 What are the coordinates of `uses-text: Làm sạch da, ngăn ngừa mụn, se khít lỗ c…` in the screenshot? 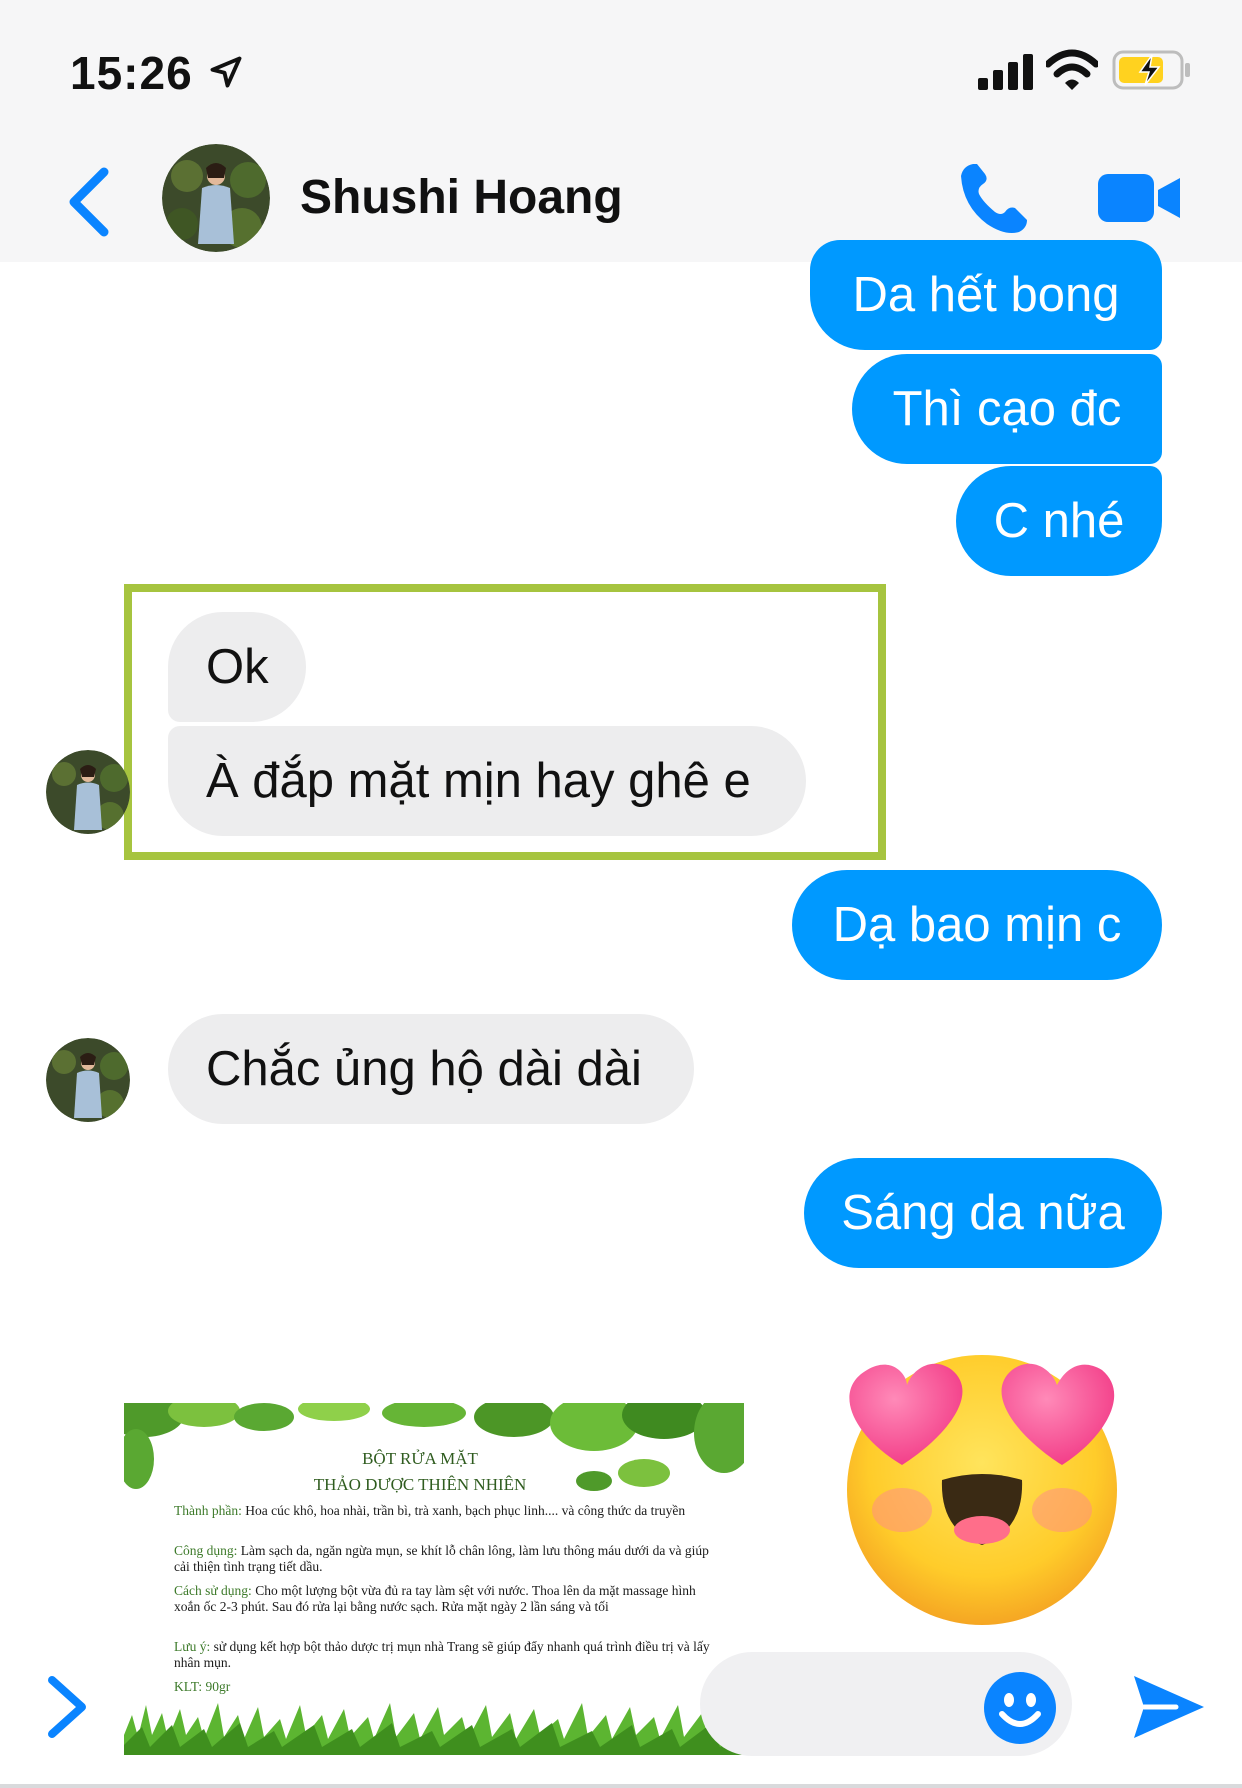 It's located at (441, 1558).